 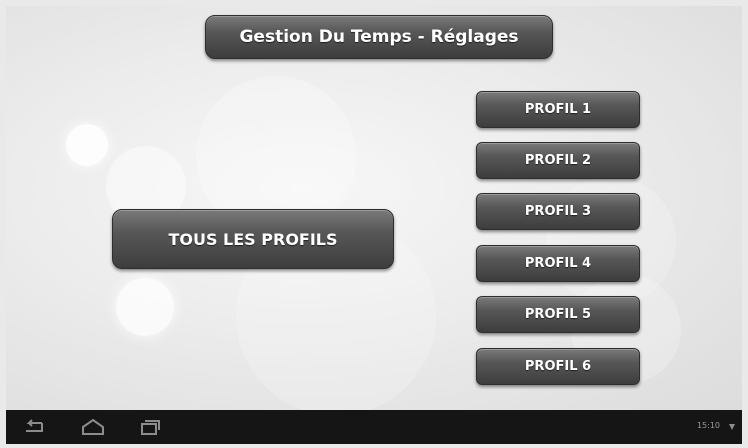 What do you see at coordinates (732, 427) in the screenshot?
I see `wifi-icon` at bounding box center [732, 427].